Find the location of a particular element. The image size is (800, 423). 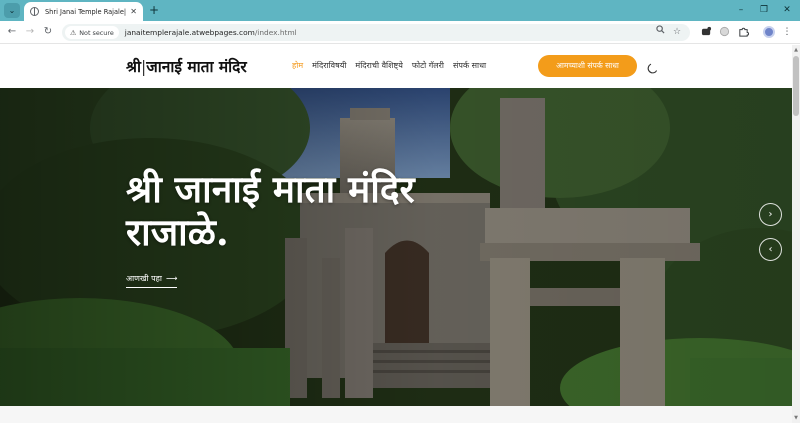

bookmark-star-icon: ☆ is located at coordinates (677, 32).